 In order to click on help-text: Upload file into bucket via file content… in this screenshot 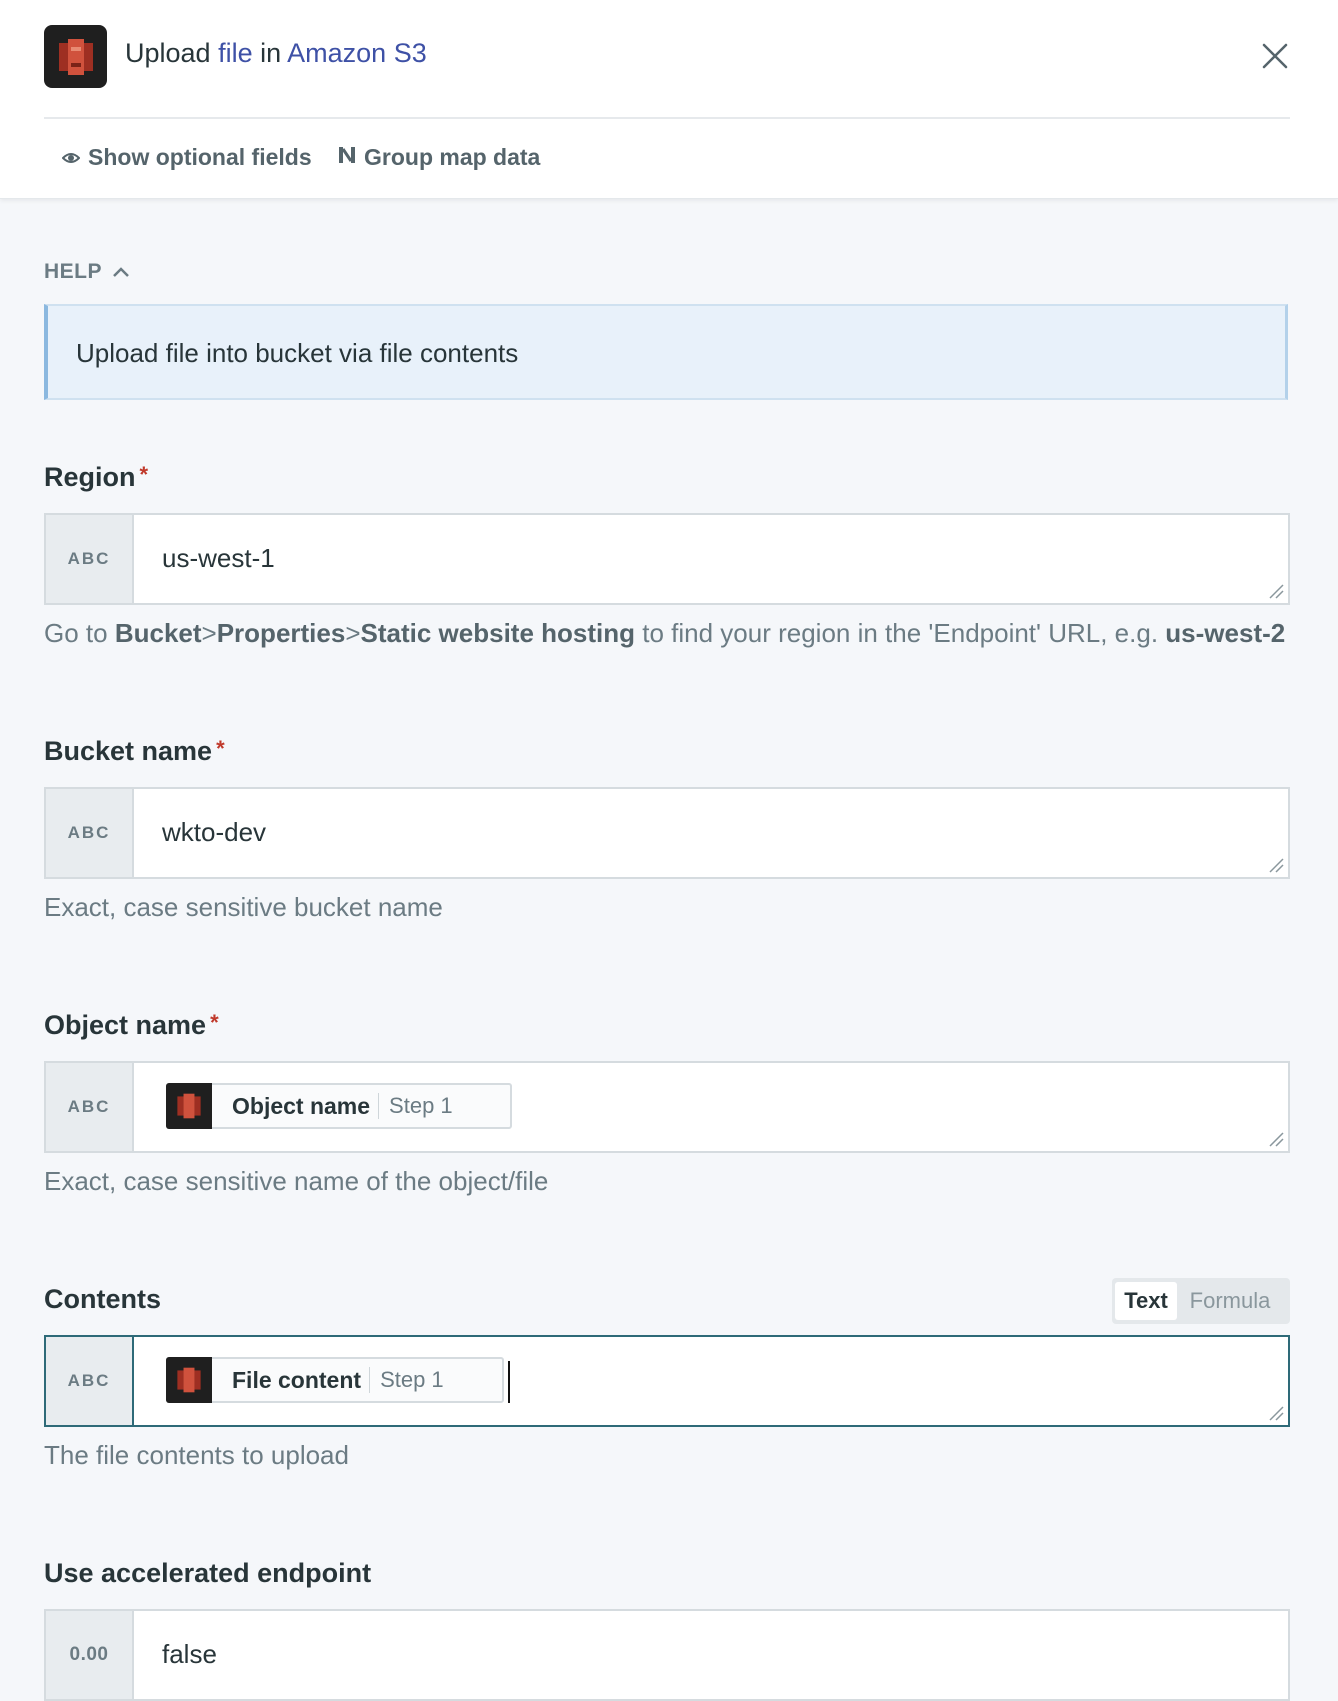, I will do `click(297, 353)`.